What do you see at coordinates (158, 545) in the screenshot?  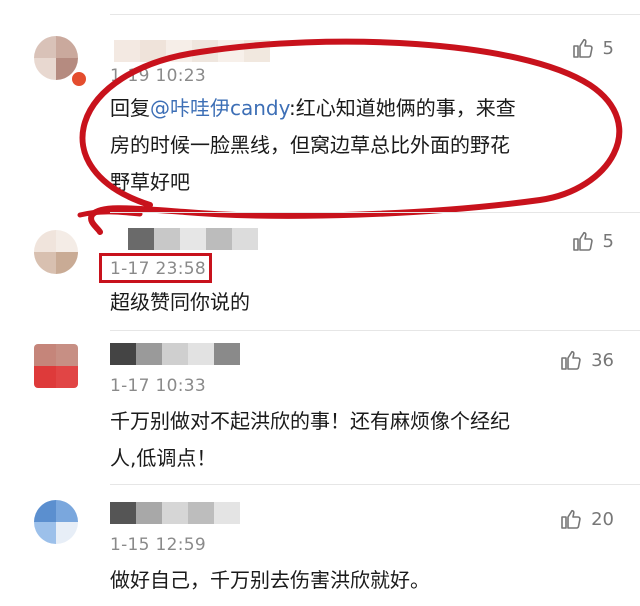 I see `comment-time: 1-15 12:59` at bounding box center [158, 545].